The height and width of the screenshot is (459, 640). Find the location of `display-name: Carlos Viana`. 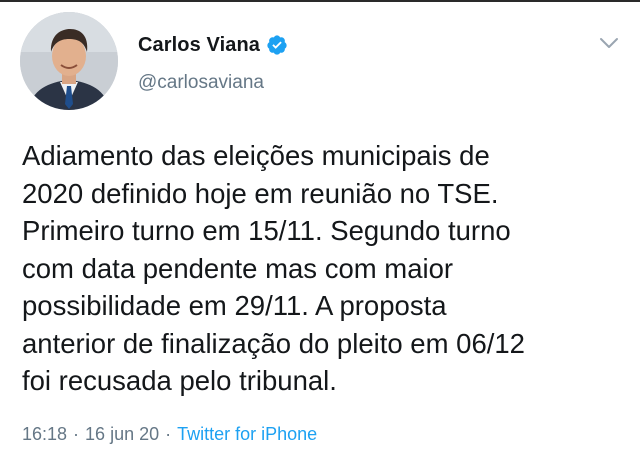

display-name: Carlos Viana is located at coordinates (199, 45).